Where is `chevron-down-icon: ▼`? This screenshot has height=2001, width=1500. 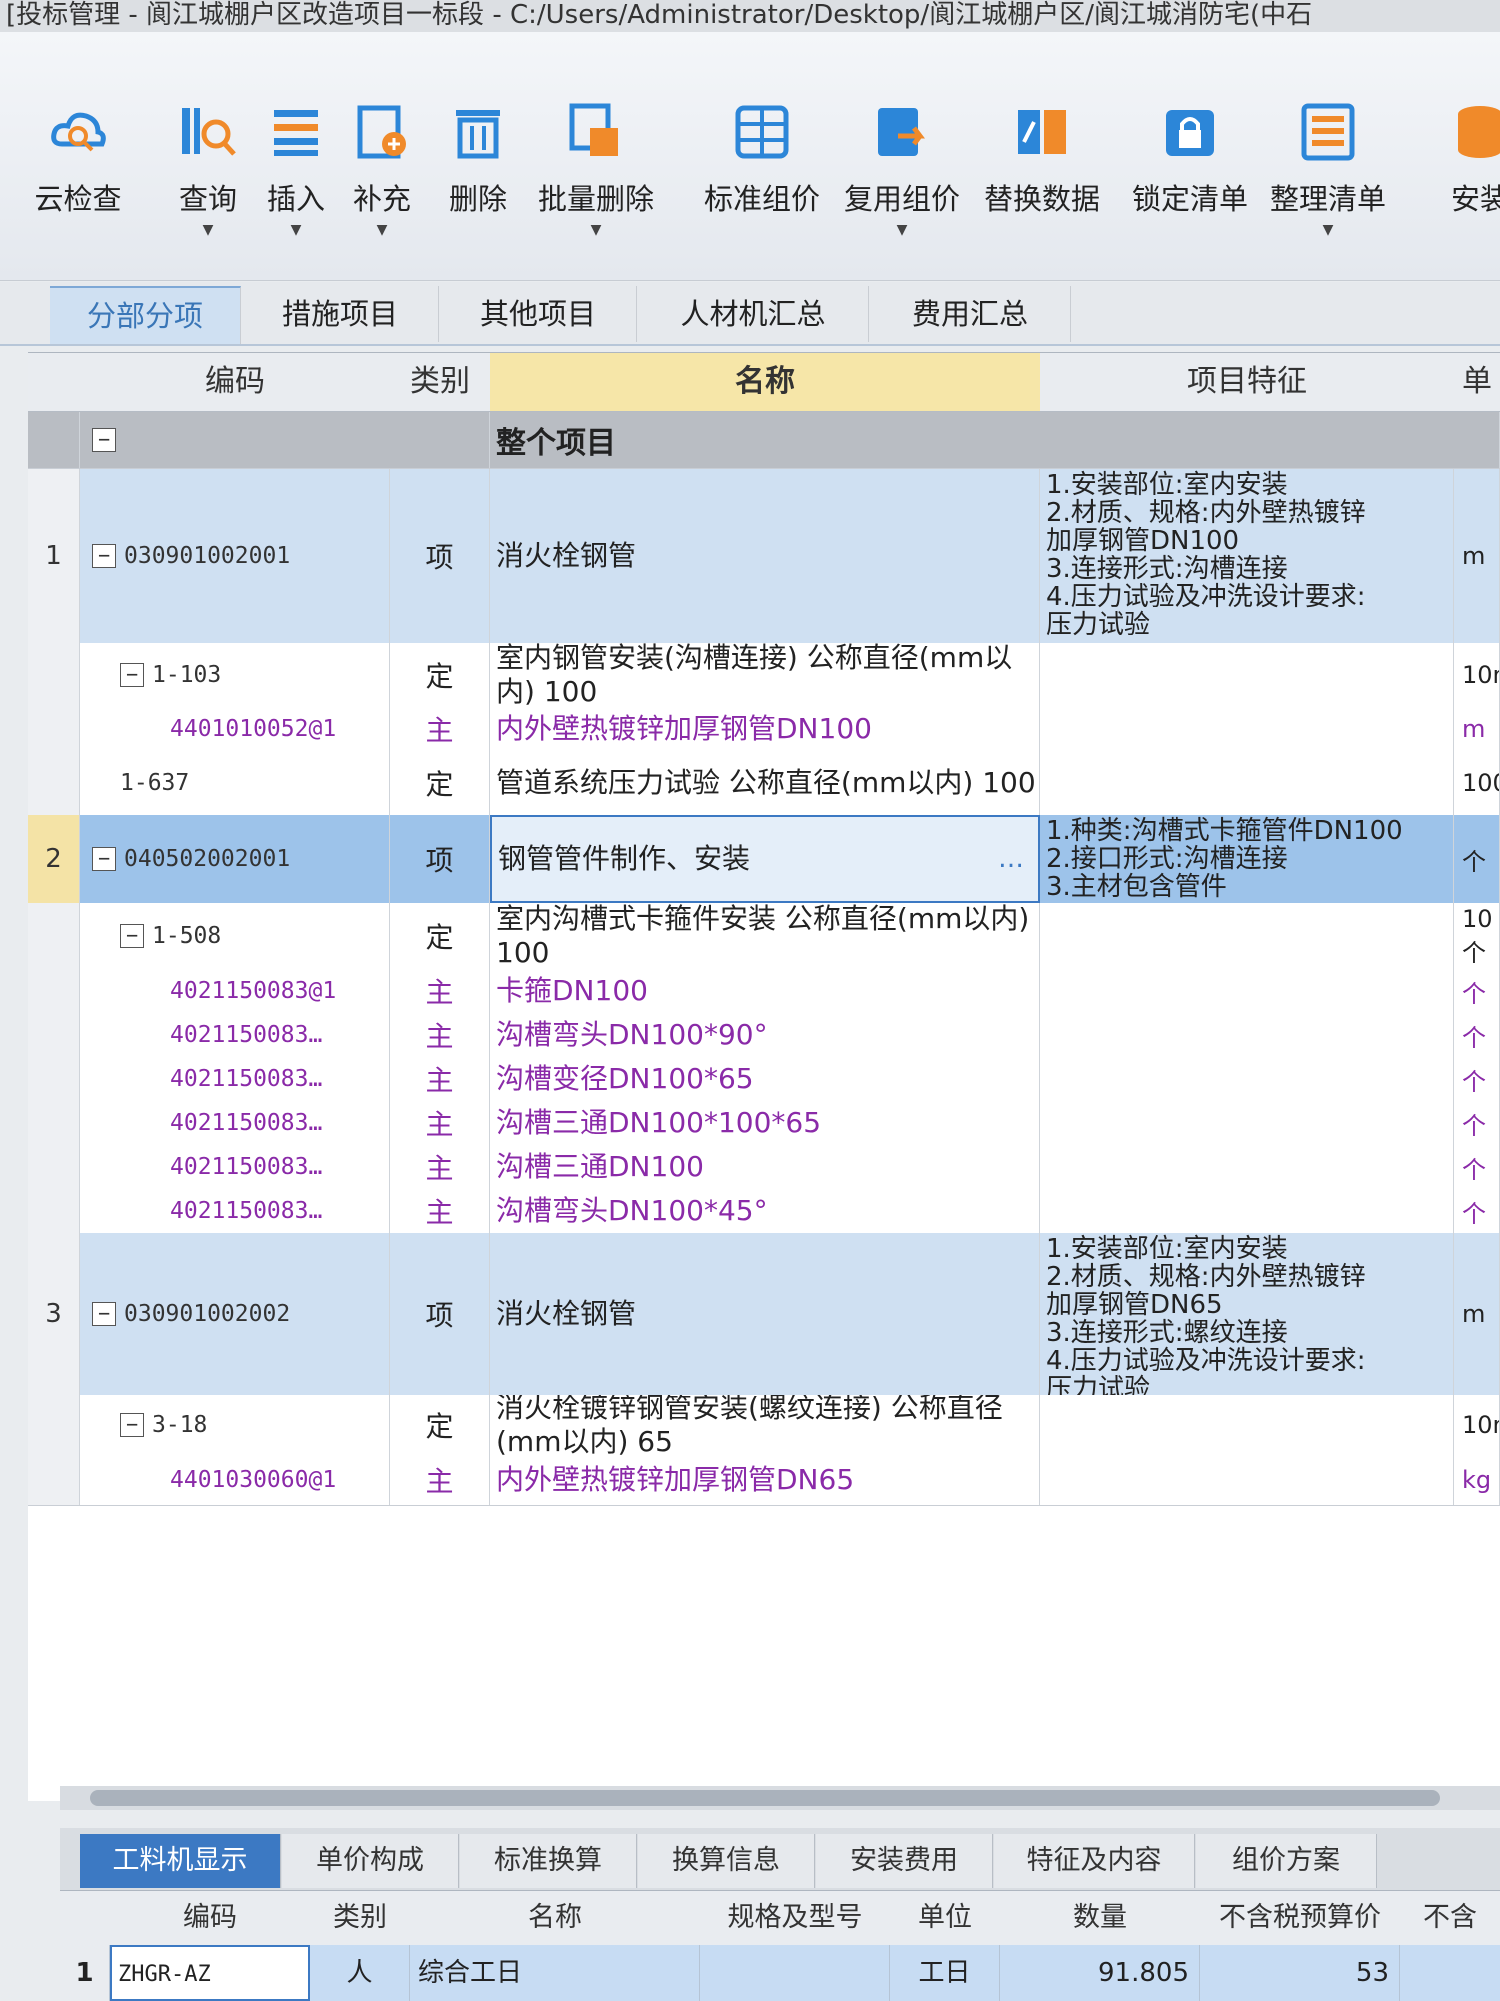 chevron-down-icon: ▼ is located at coordinates (1328, 230).